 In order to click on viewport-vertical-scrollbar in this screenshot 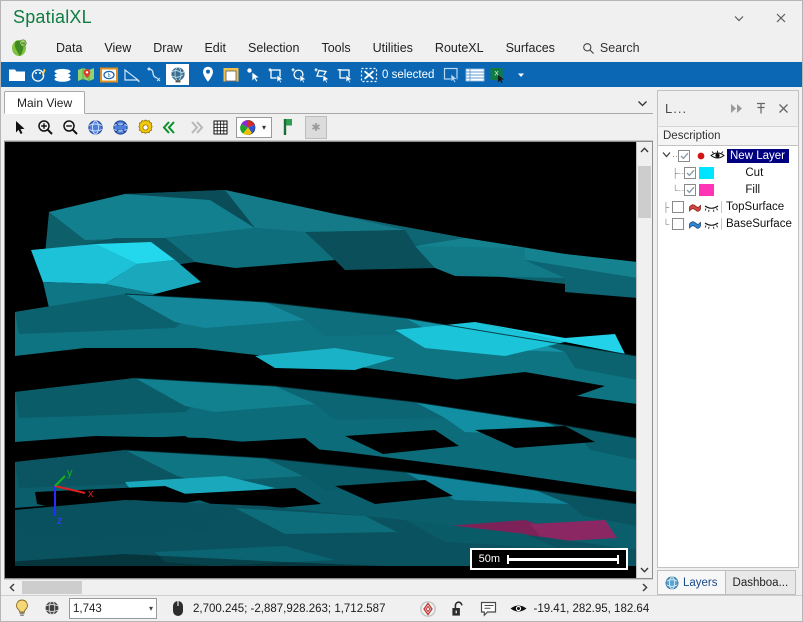, I will do `click(644, 360)`.